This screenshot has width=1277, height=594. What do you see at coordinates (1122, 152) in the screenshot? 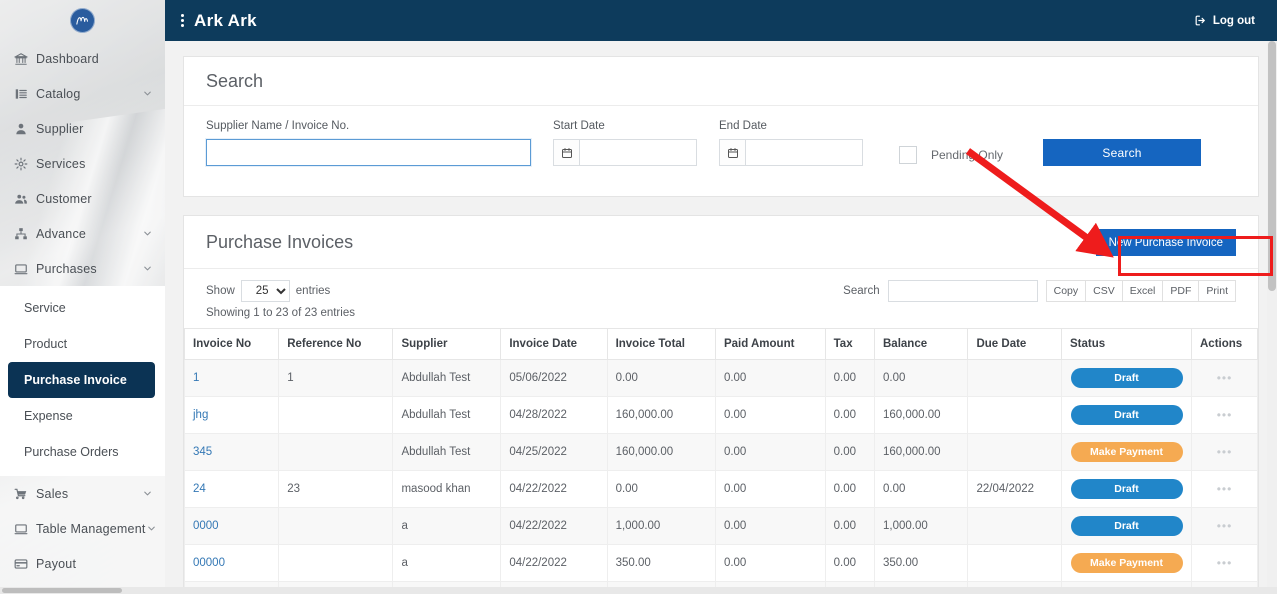
I see `search-button: Search` at bounding box center [1122, 152].